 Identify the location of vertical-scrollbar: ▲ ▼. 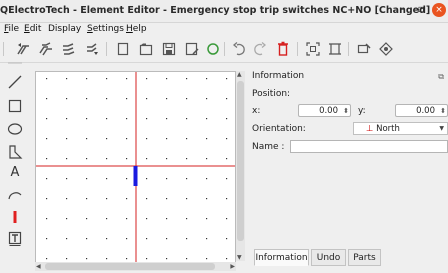
(240, 166).